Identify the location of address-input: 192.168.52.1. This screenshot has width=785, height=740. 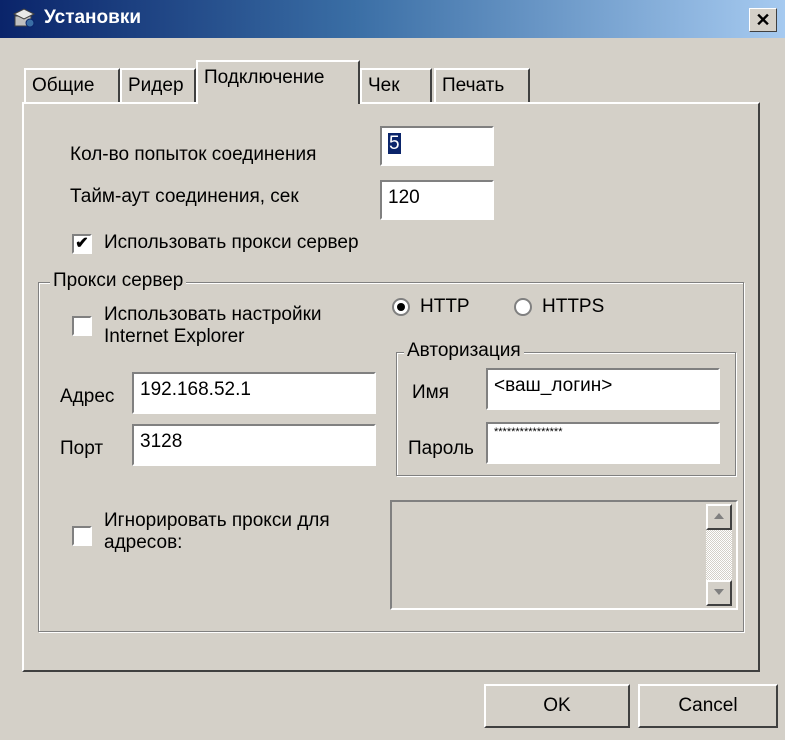
(254, 393).